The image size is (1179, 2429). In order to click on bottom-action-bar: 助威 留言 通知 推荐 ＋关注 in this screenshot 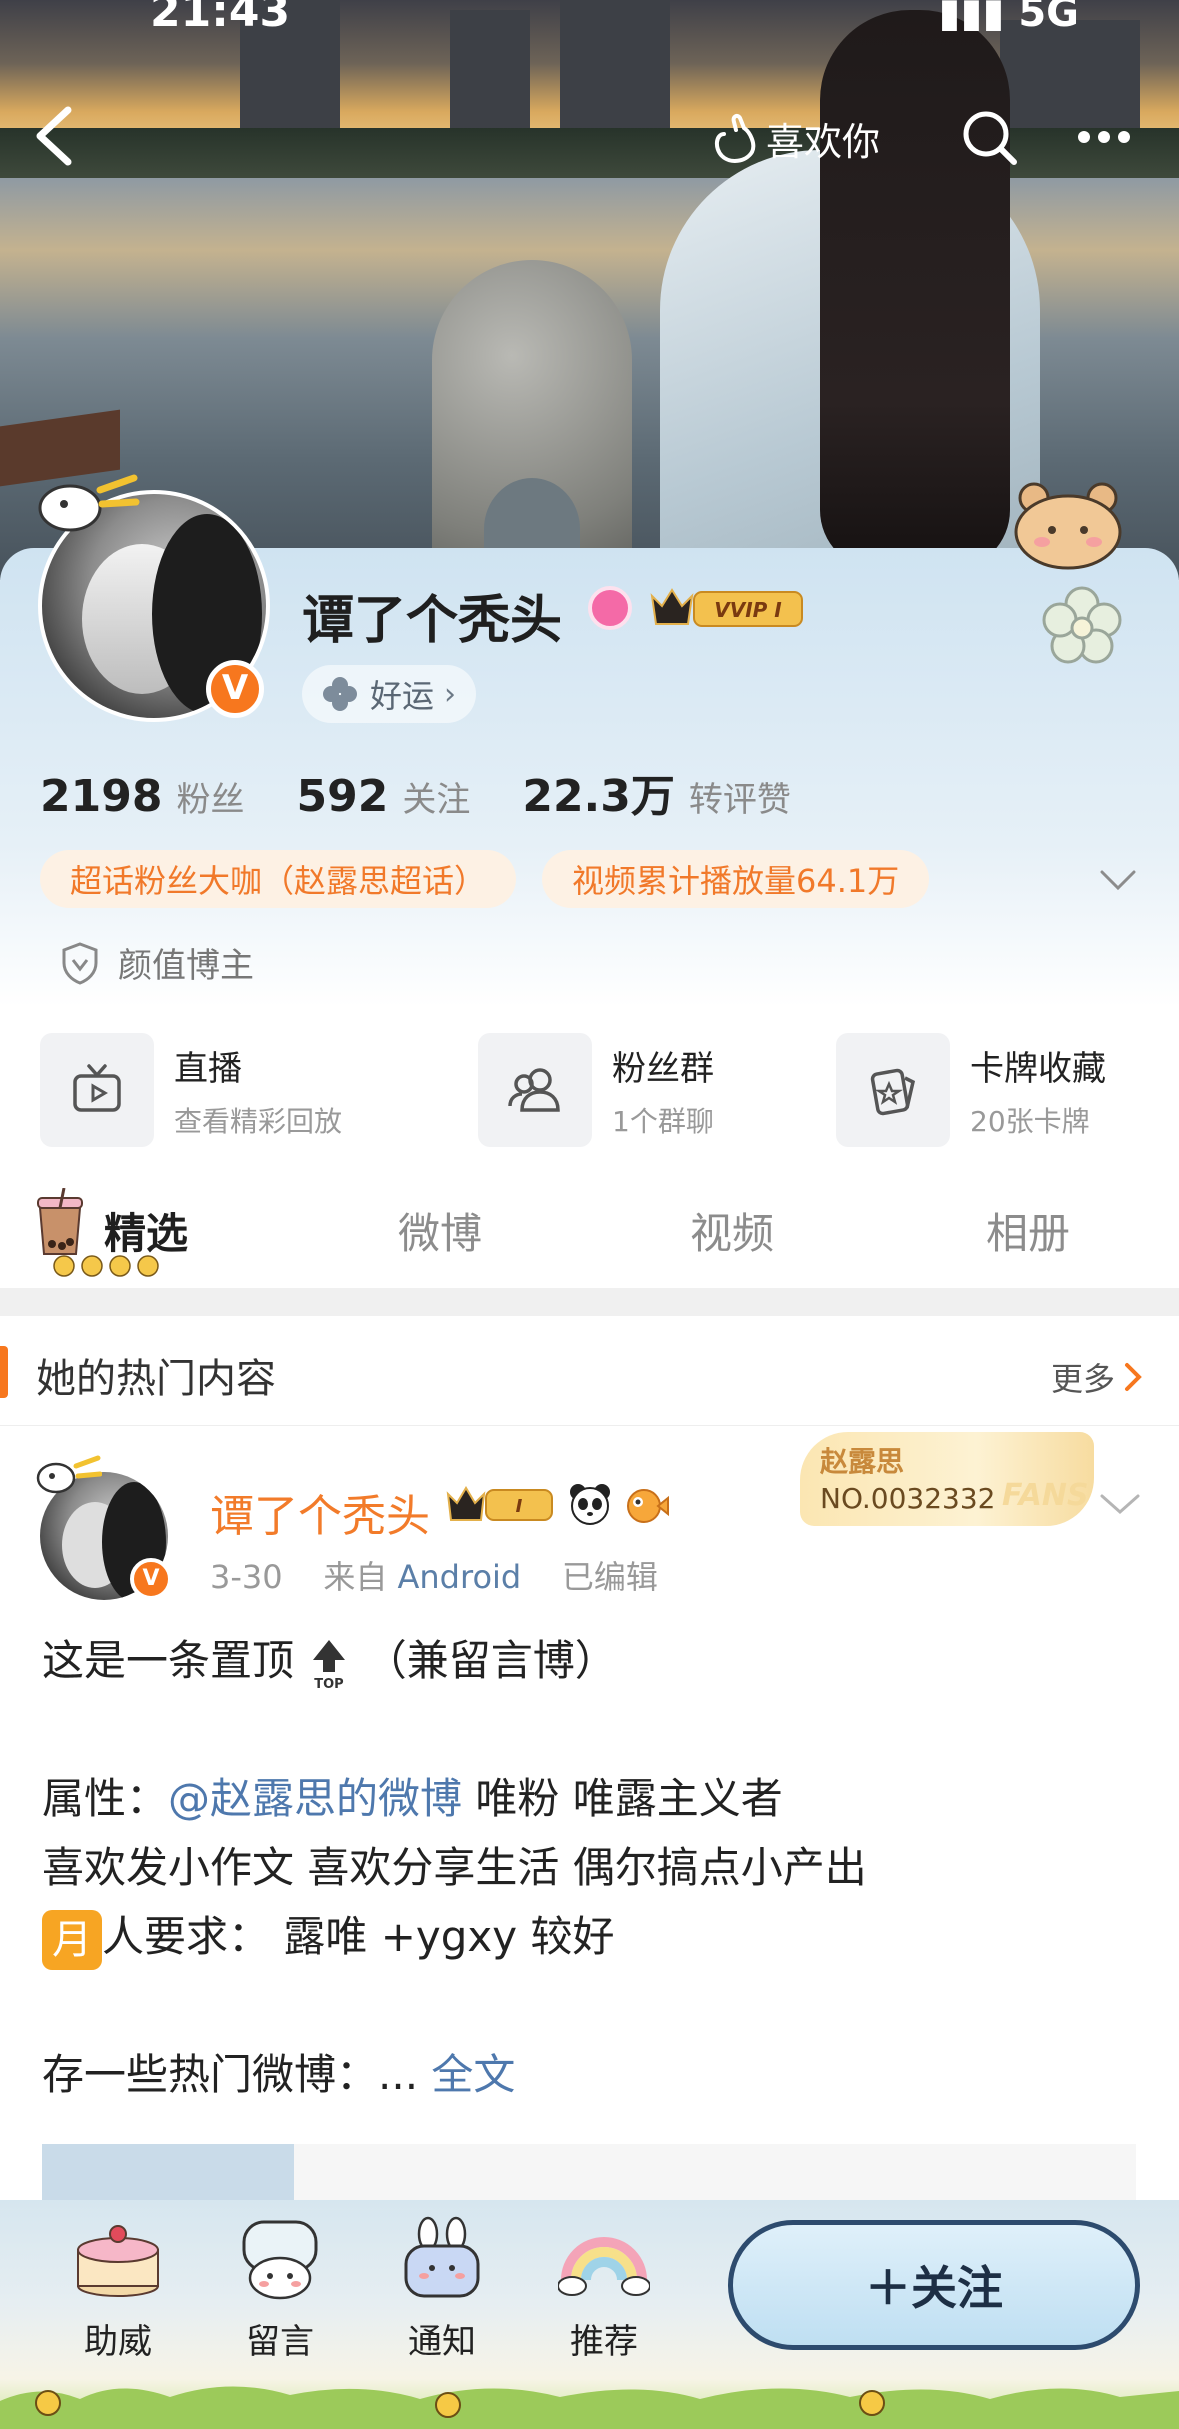, I will do `click(589, 2314)`.